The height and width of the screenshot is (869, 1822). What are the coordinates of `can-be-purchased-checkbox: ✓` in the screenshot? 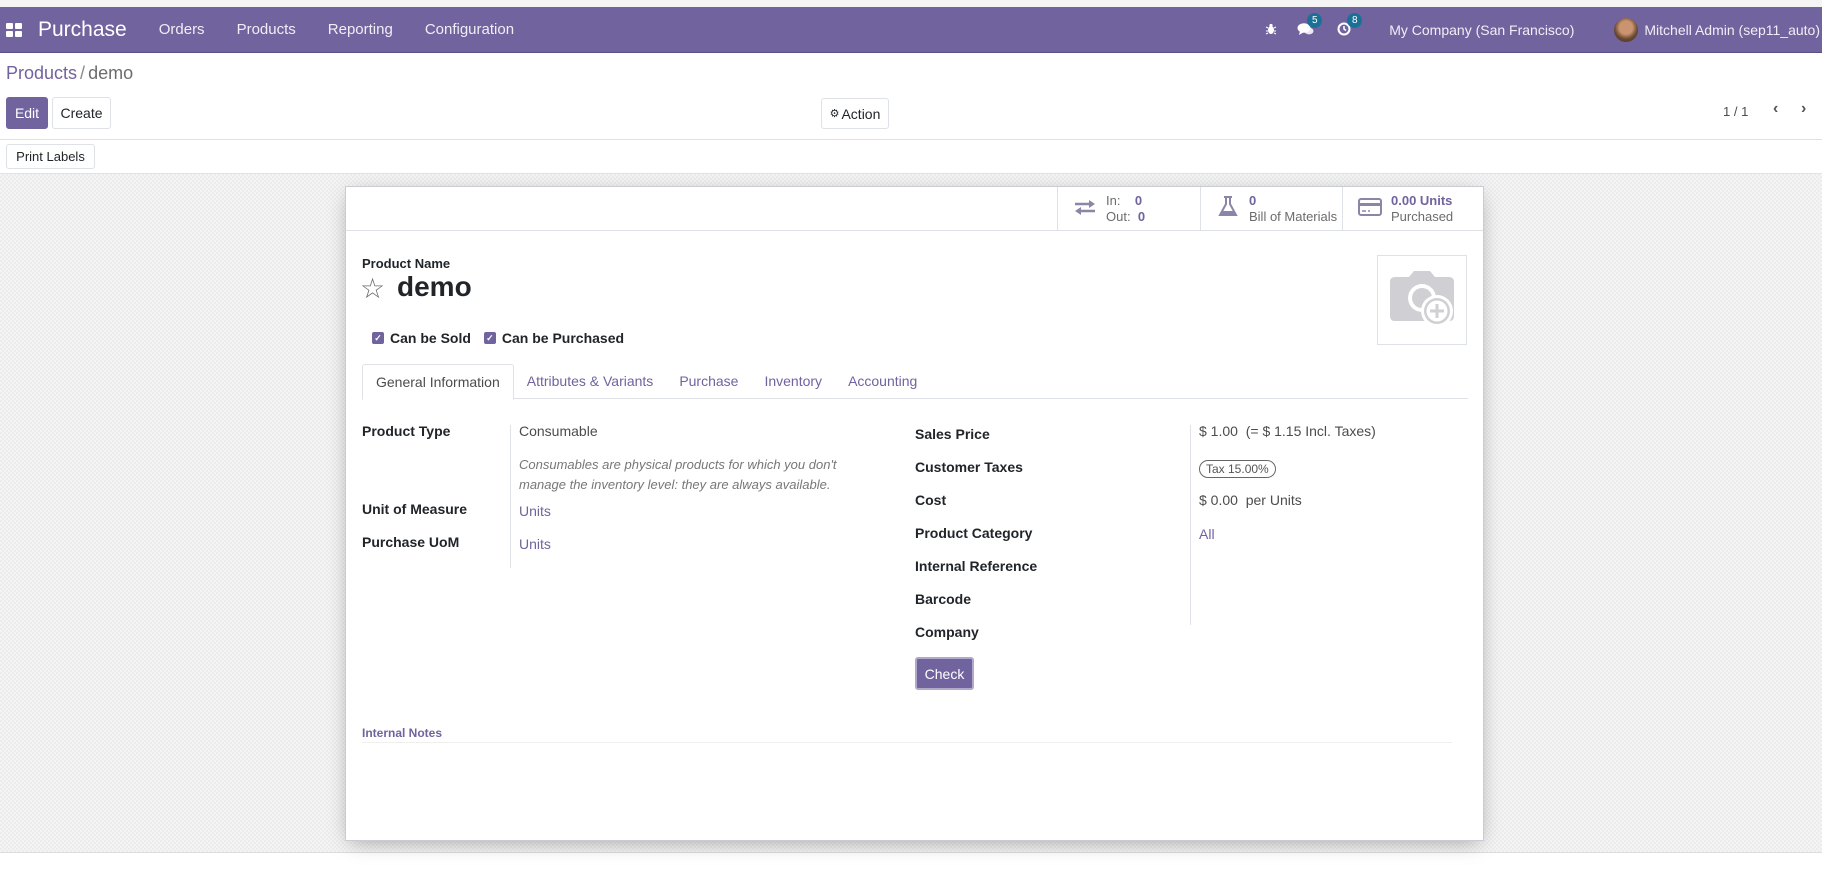 It's located at (489, 338).